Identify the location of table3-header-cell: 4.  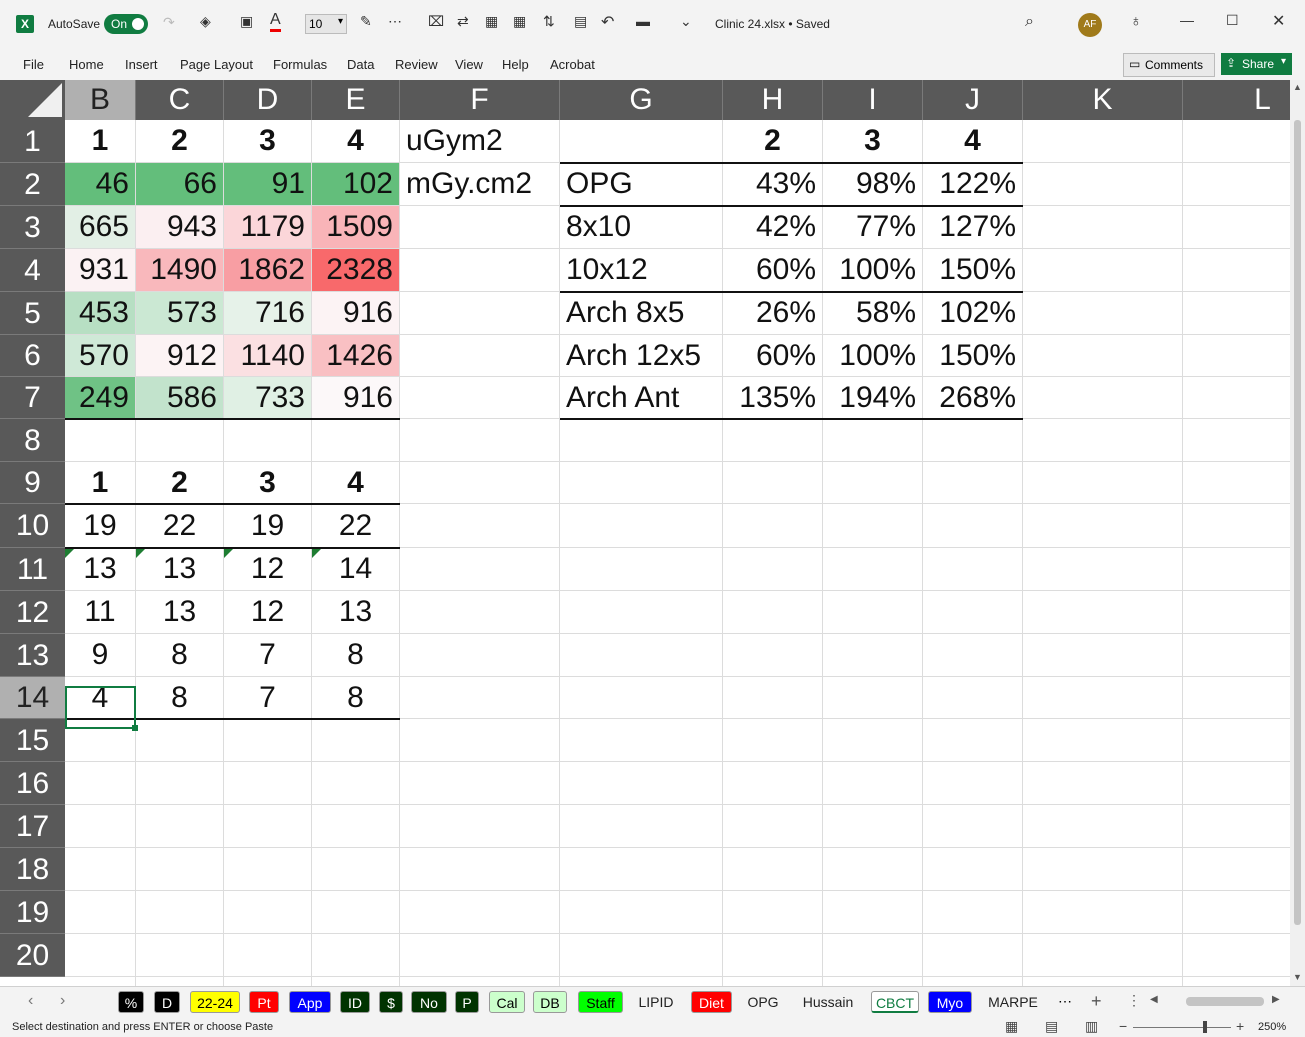
(355, 482).